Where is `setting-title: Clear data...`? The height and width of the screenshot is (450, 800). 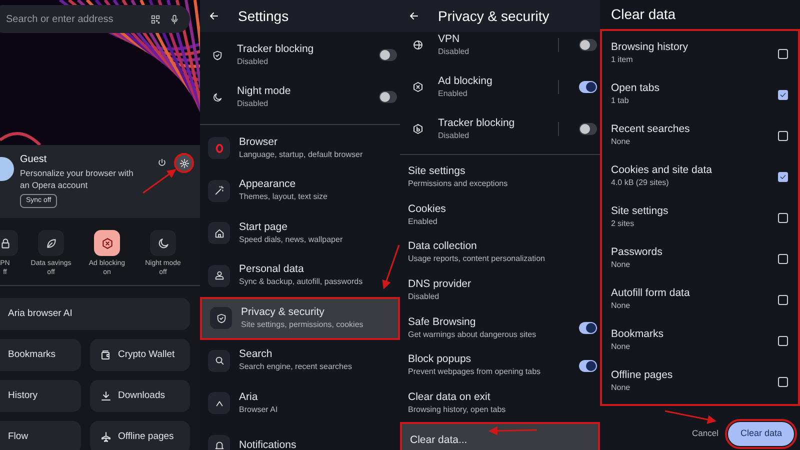
setting-title: Clear data... is located at coordinates (439, 441).